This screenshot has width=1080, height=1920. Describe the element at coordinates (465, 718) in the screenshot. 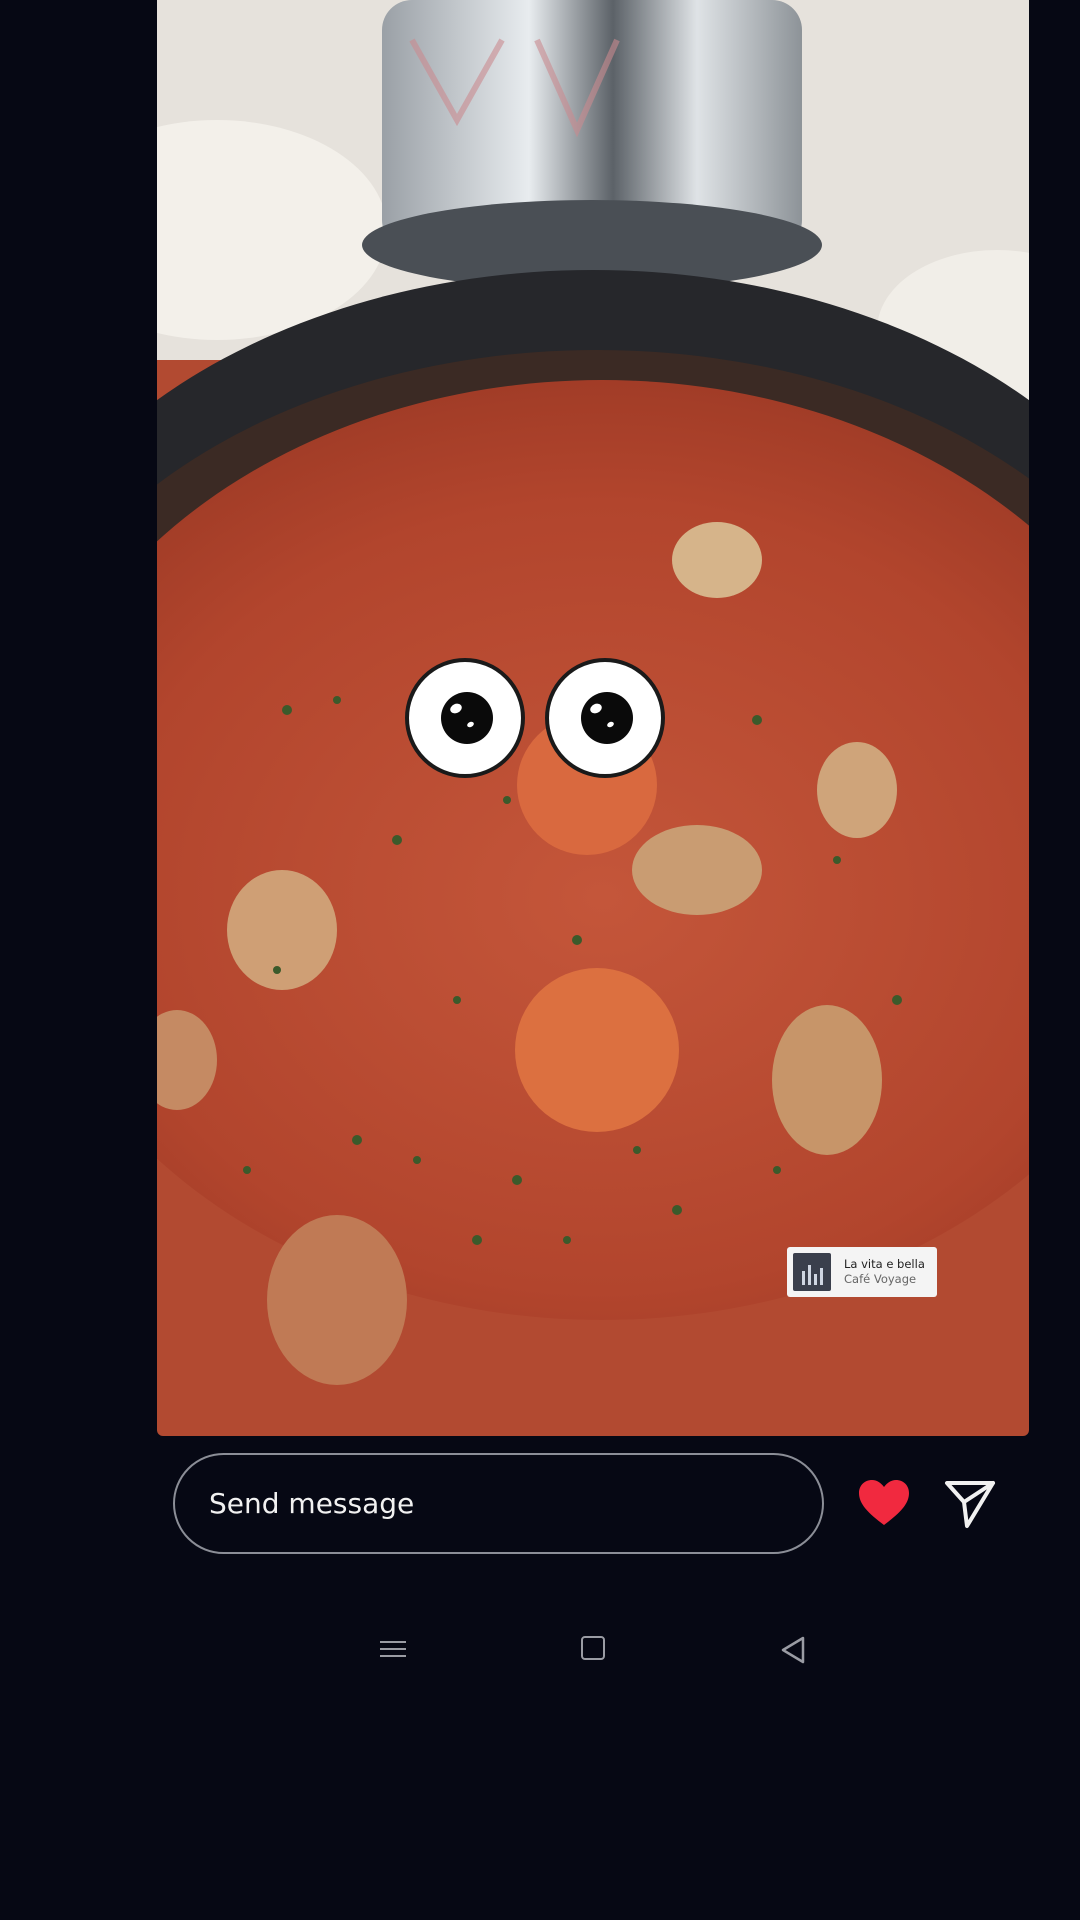

I see `left-eye-icon` at that location.